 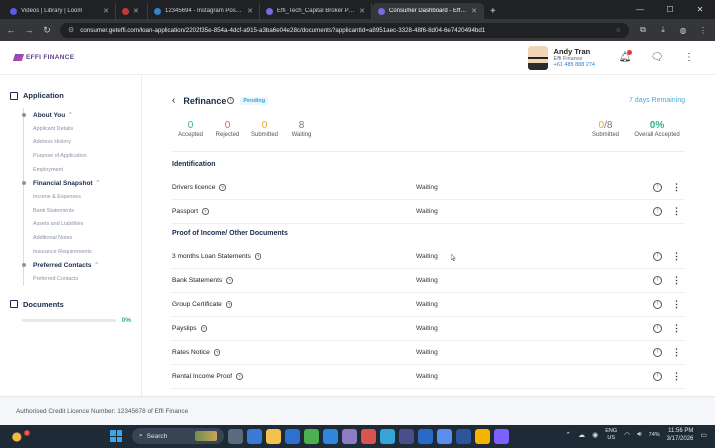 I want to click on chrome-icon, so click(x=311, y=436).